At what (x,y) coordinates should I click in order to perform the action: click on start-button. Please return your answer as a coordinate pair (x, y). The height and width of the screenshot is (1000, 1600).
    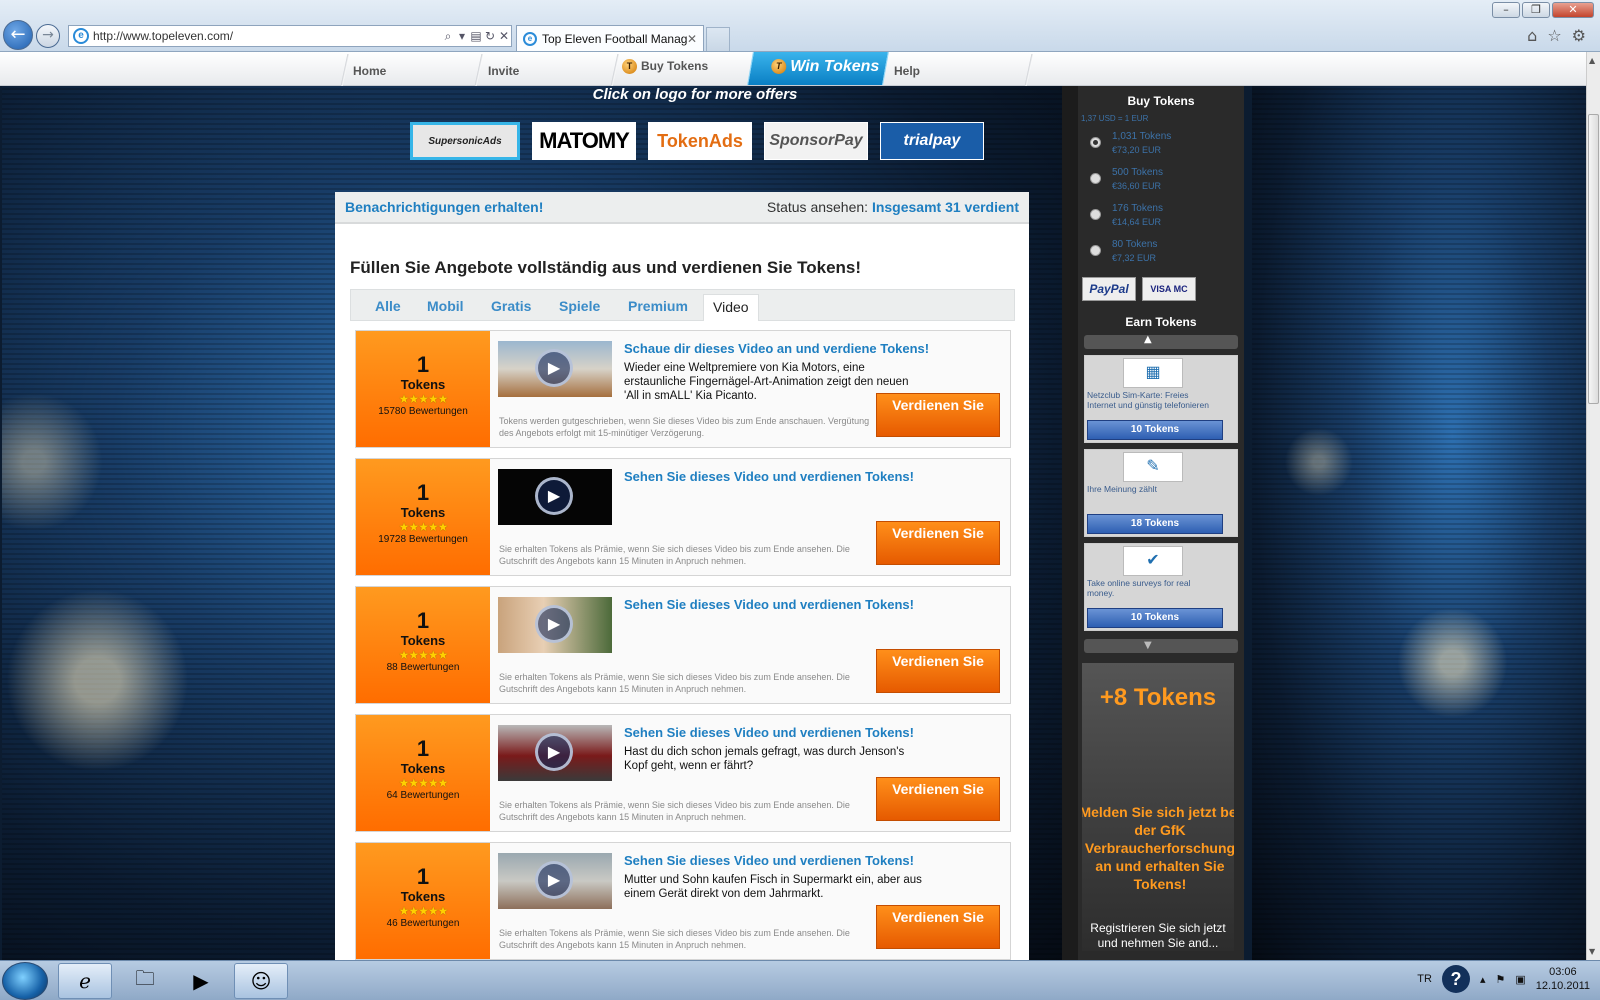
    Looking at the image, I should click on (25, 981).